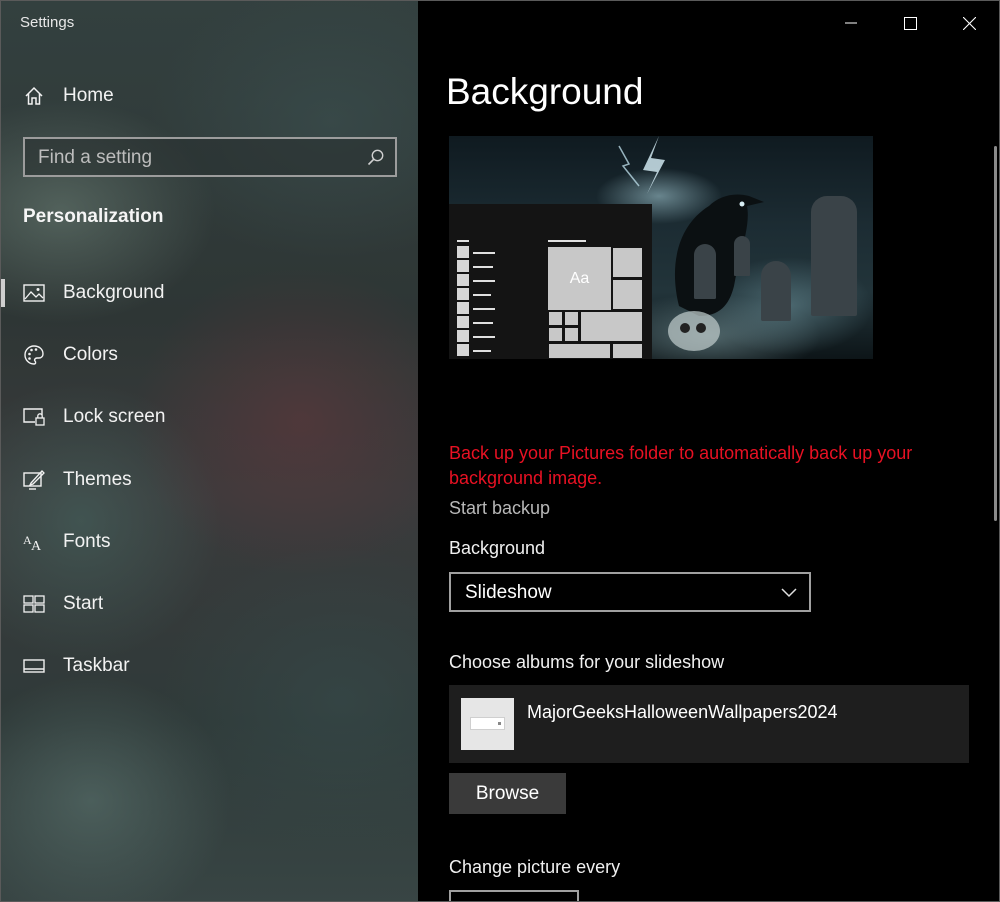 Image resolution: width=1000 pixels, height=902 pixels. What do you see at coordinates (34, 417) in the screenshot?
I see `lock-screen-icon` at bounding box center [34, 417].